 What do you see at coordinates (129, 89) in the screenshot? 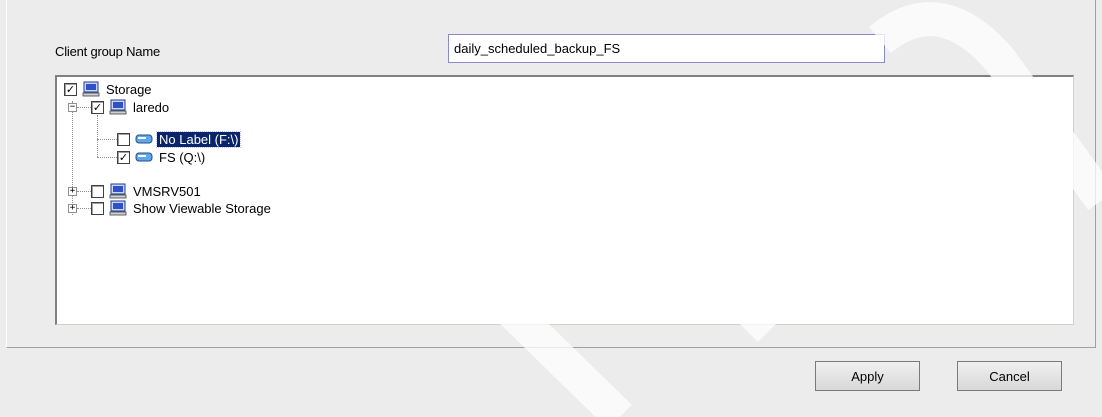
I see `tree-node-label: Storage` at bounding box center [129, 89].